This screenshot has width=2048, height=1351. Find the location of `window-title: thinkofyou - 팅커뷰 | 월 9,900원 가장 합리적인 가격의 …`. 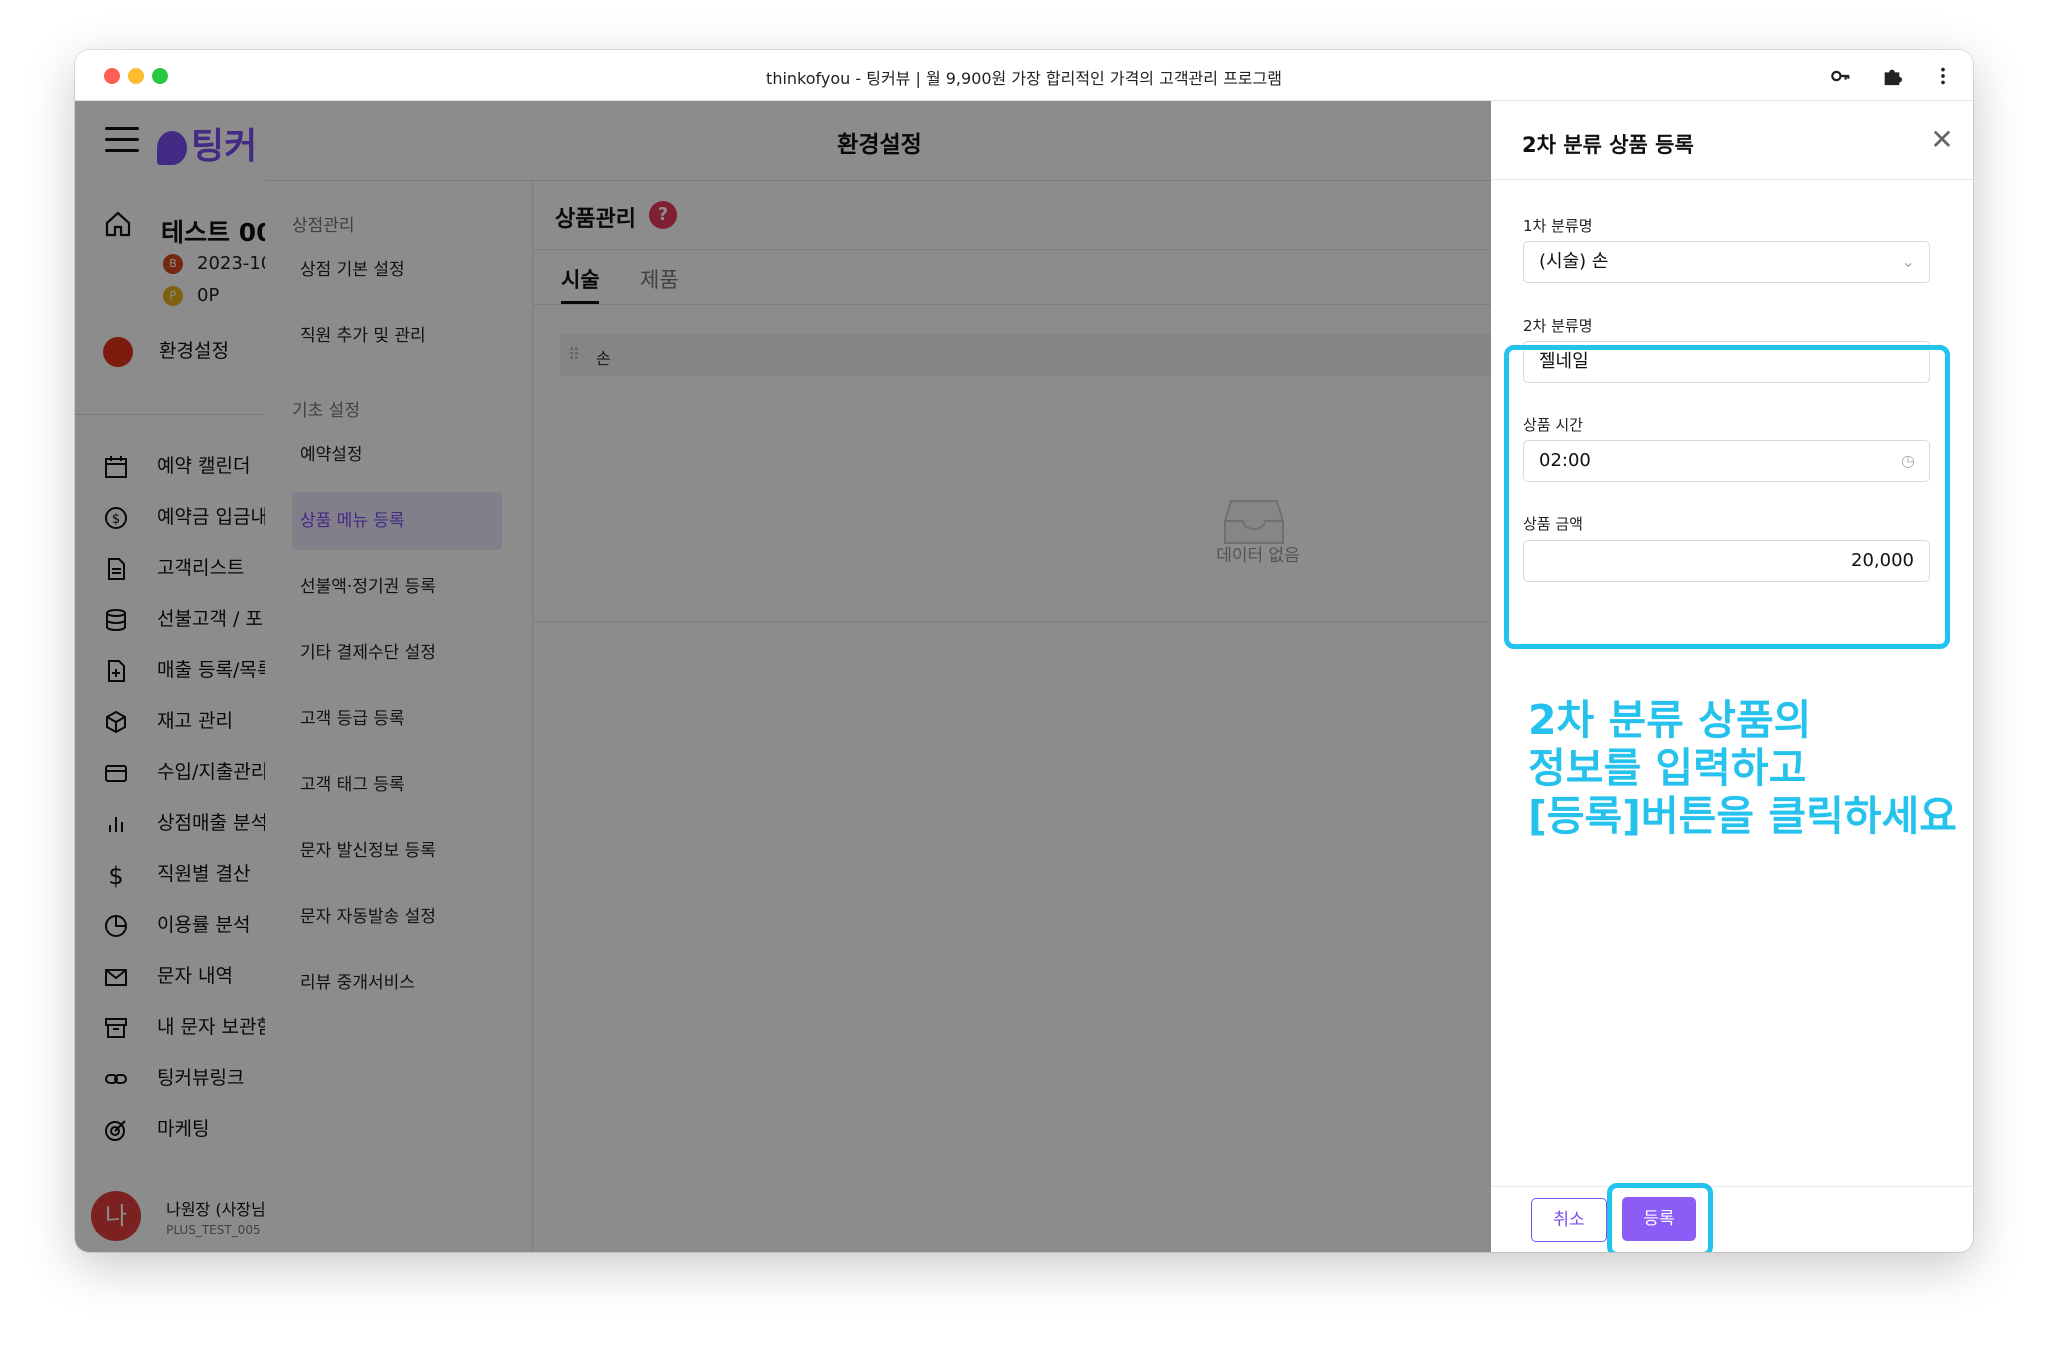

window-title: thinkofyou - 팅커뷰 | 월 9,900원 가장 합리적인 가격의 … is located at coordinates (1024, 78).